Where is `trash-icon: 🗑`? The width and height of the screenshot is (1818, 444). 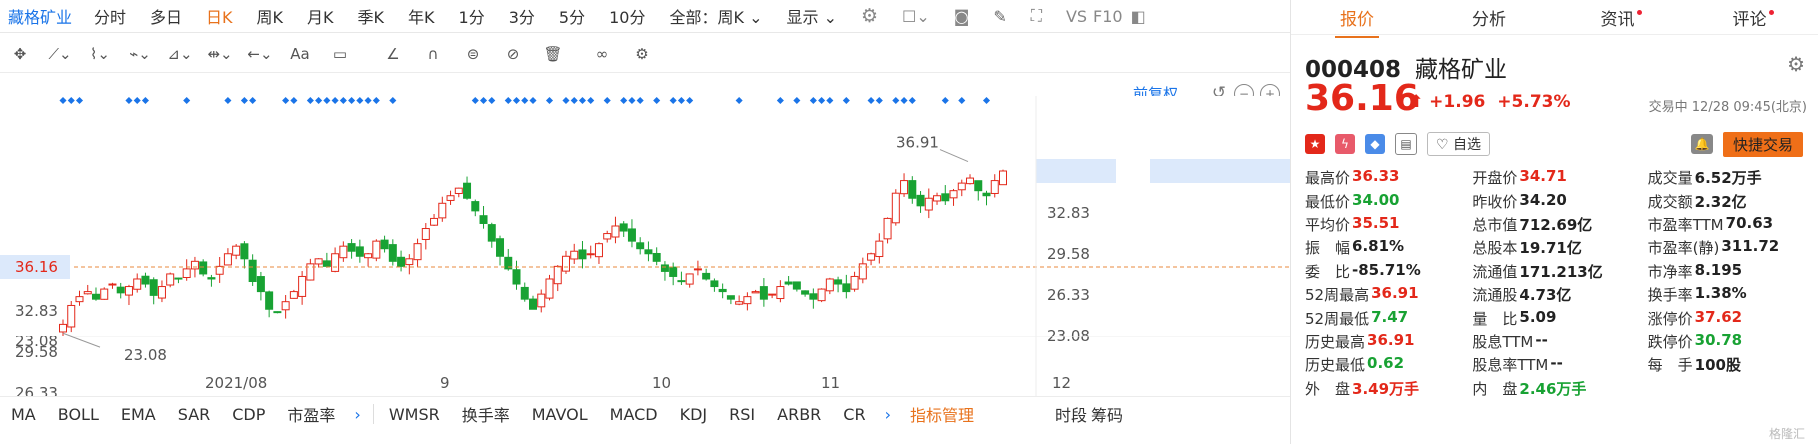
trash-icon: 🗑 is located at coordinates (553, 54).